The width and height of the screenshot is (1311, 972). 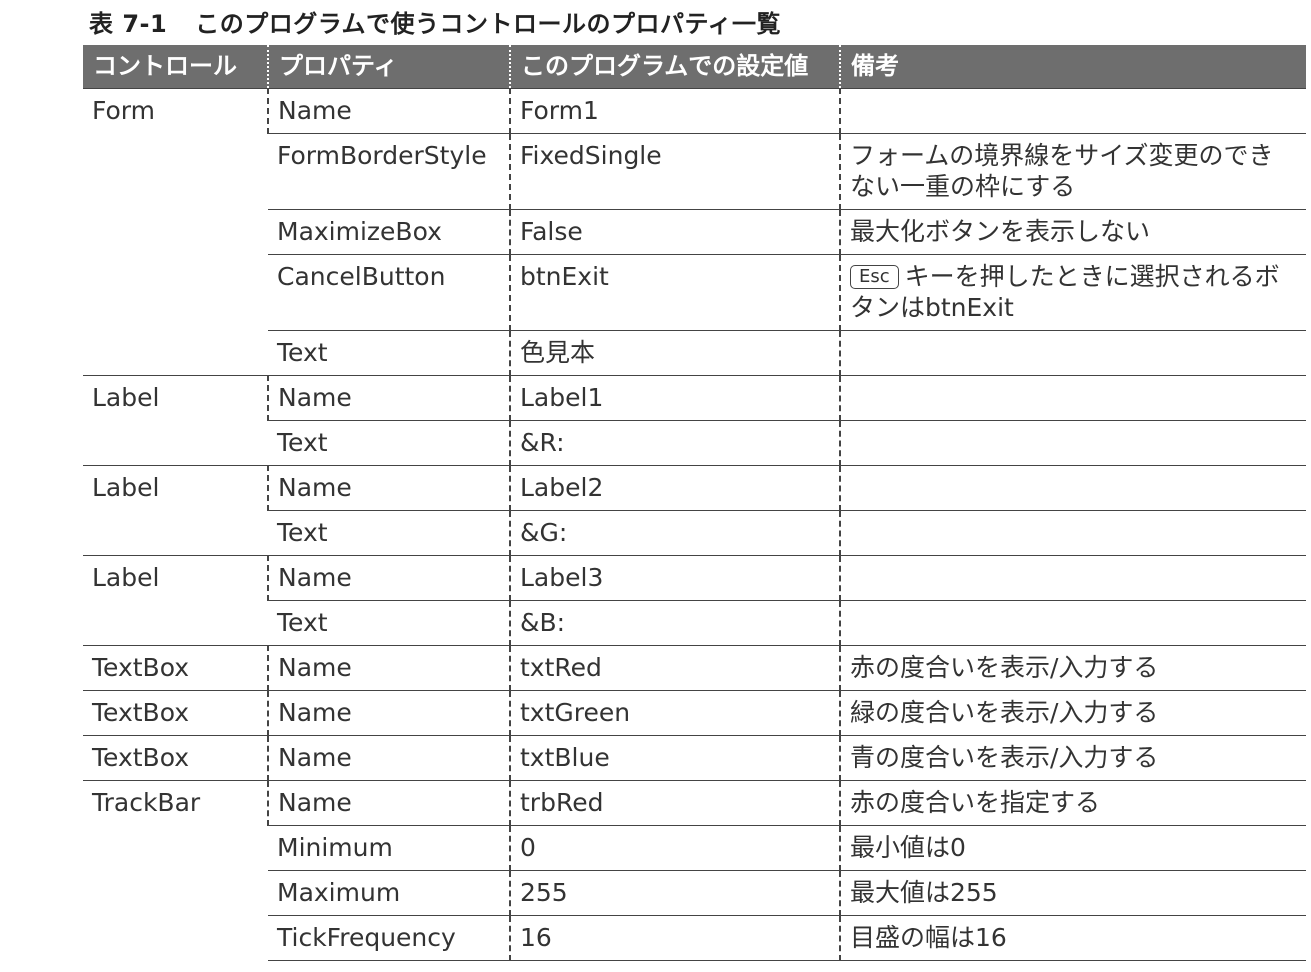 I want to click on value-cell: FixedSingle, so click(x=674, y=171).